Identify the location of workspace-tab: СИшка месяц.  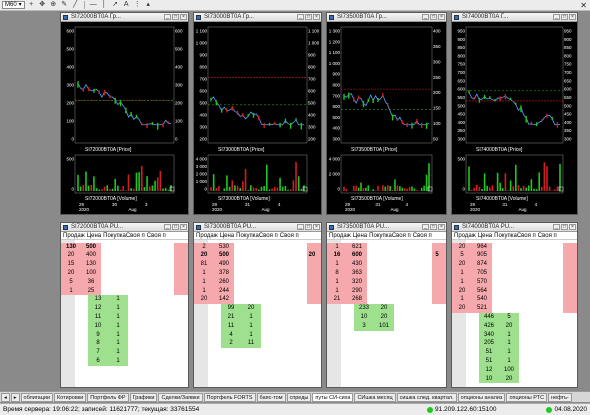
(375, 397).